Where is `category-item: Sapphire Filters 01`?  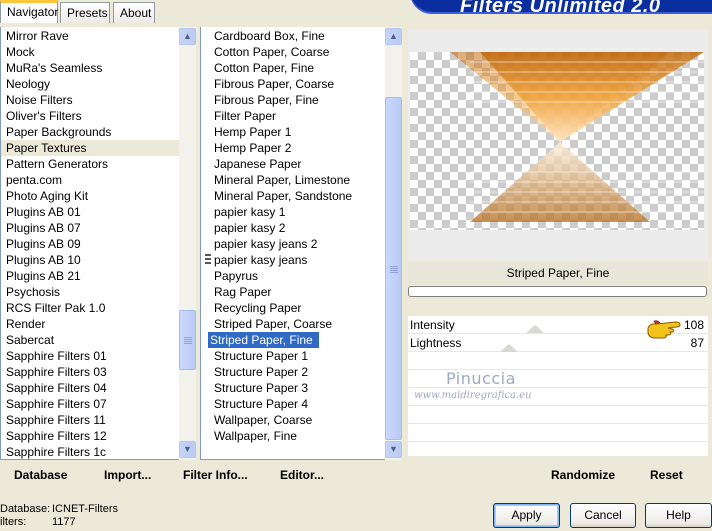 category-item: Sapphire Filters 01 is located at coordinates (90, 356).